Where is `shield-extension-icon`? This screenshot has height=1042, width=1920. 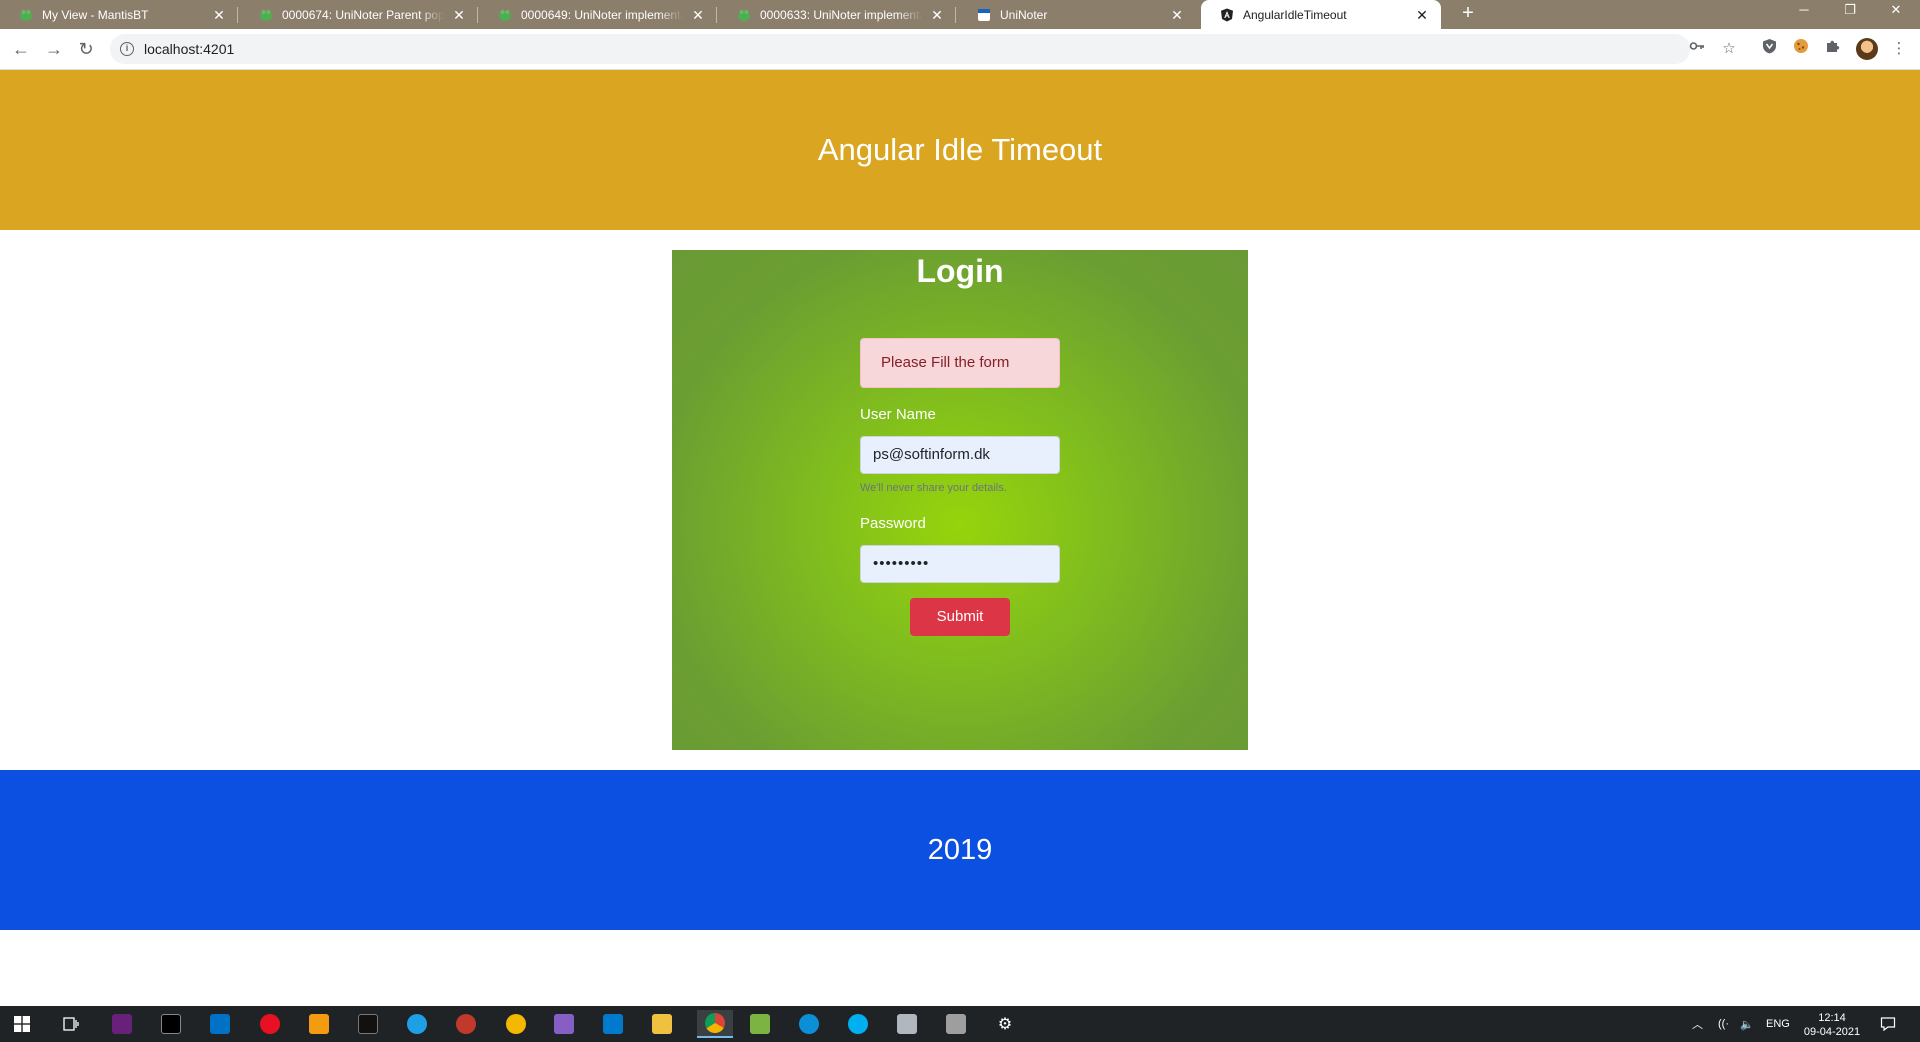
shield-extension-icon is located at coordinates (1769, 49).